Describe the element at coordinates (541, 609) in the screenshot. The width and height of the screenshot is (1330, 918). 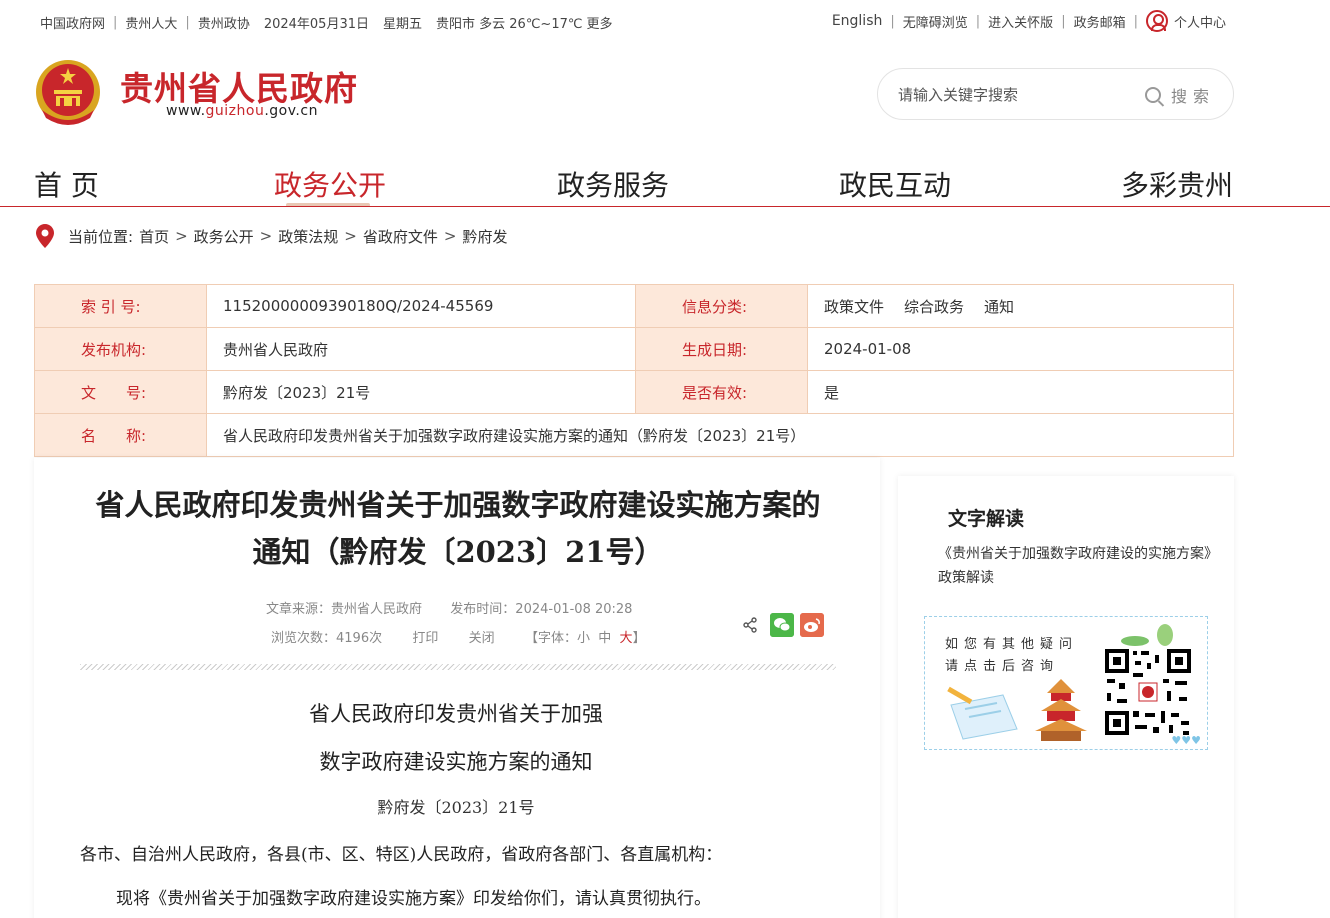
I see `article-publish-time: 发布时间：2024-01-08 20:28` at that location.